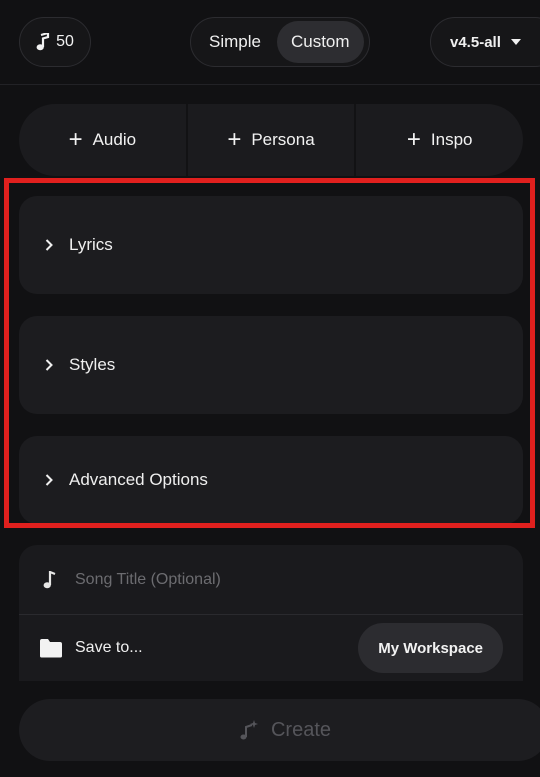 Image resolution: width=540 pixels, height=777 pixels. What do you see at coordinates (51, 648) in the screenshot?
I see `folder-icon` at bounding box center [51, 648].